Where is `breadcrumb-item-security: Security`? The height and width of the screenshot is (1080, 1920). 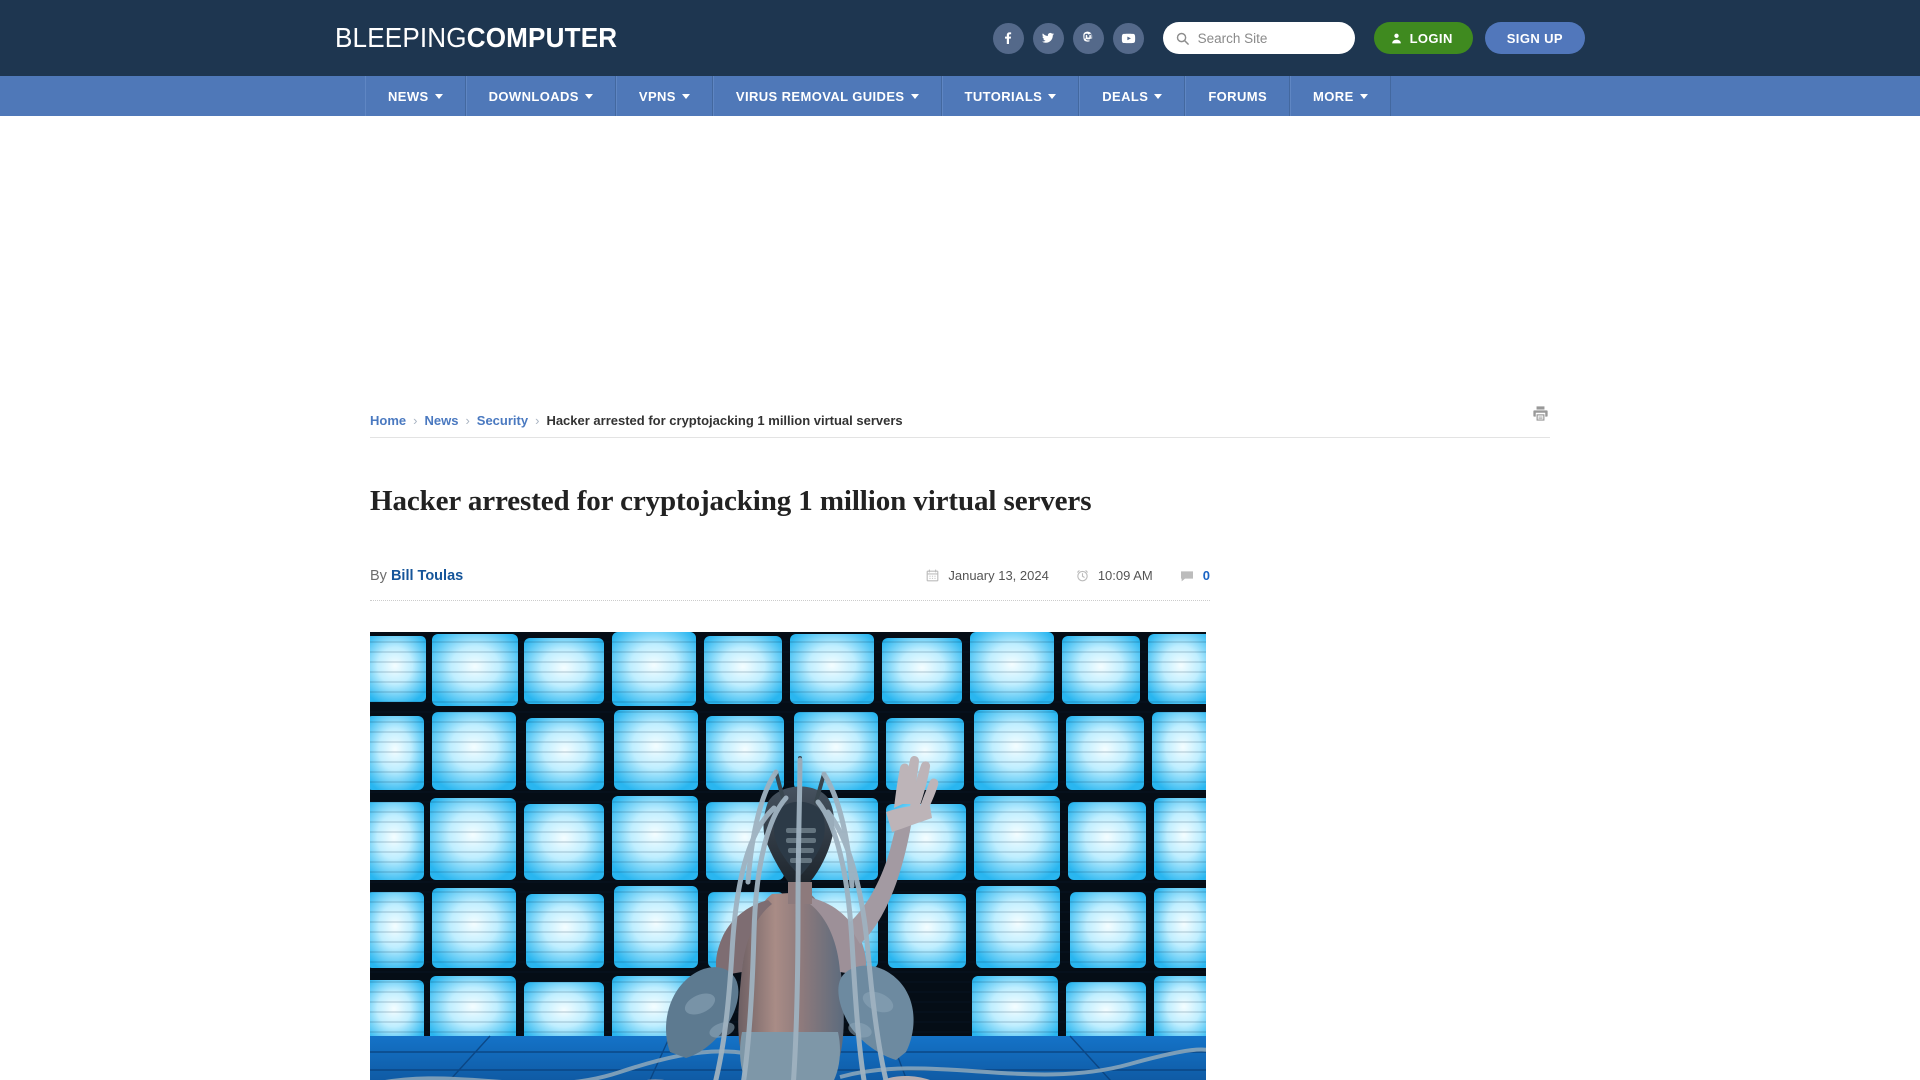
breadcrumb-item-security: Security is located at coordinates (502, 420).